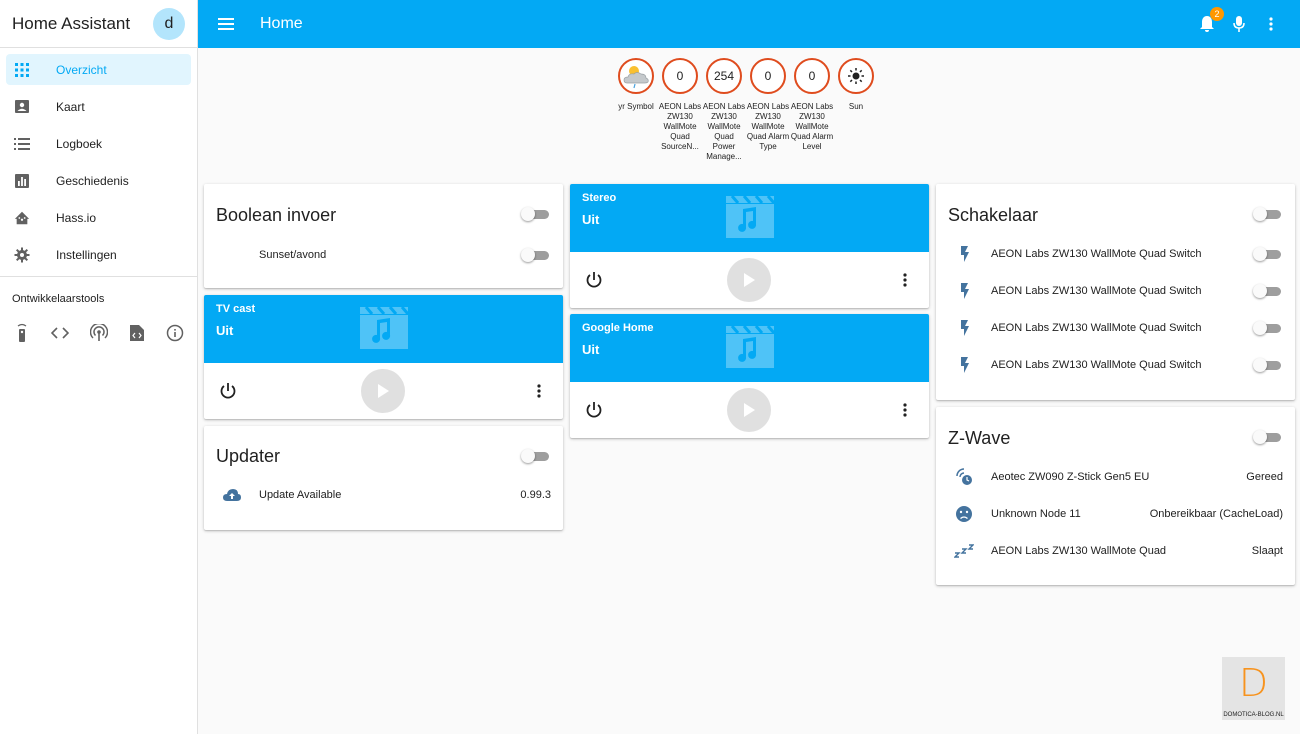  Describe the element at coordinates (1217, 14) in the screenshot. I see `notification-count: 2` at that location.